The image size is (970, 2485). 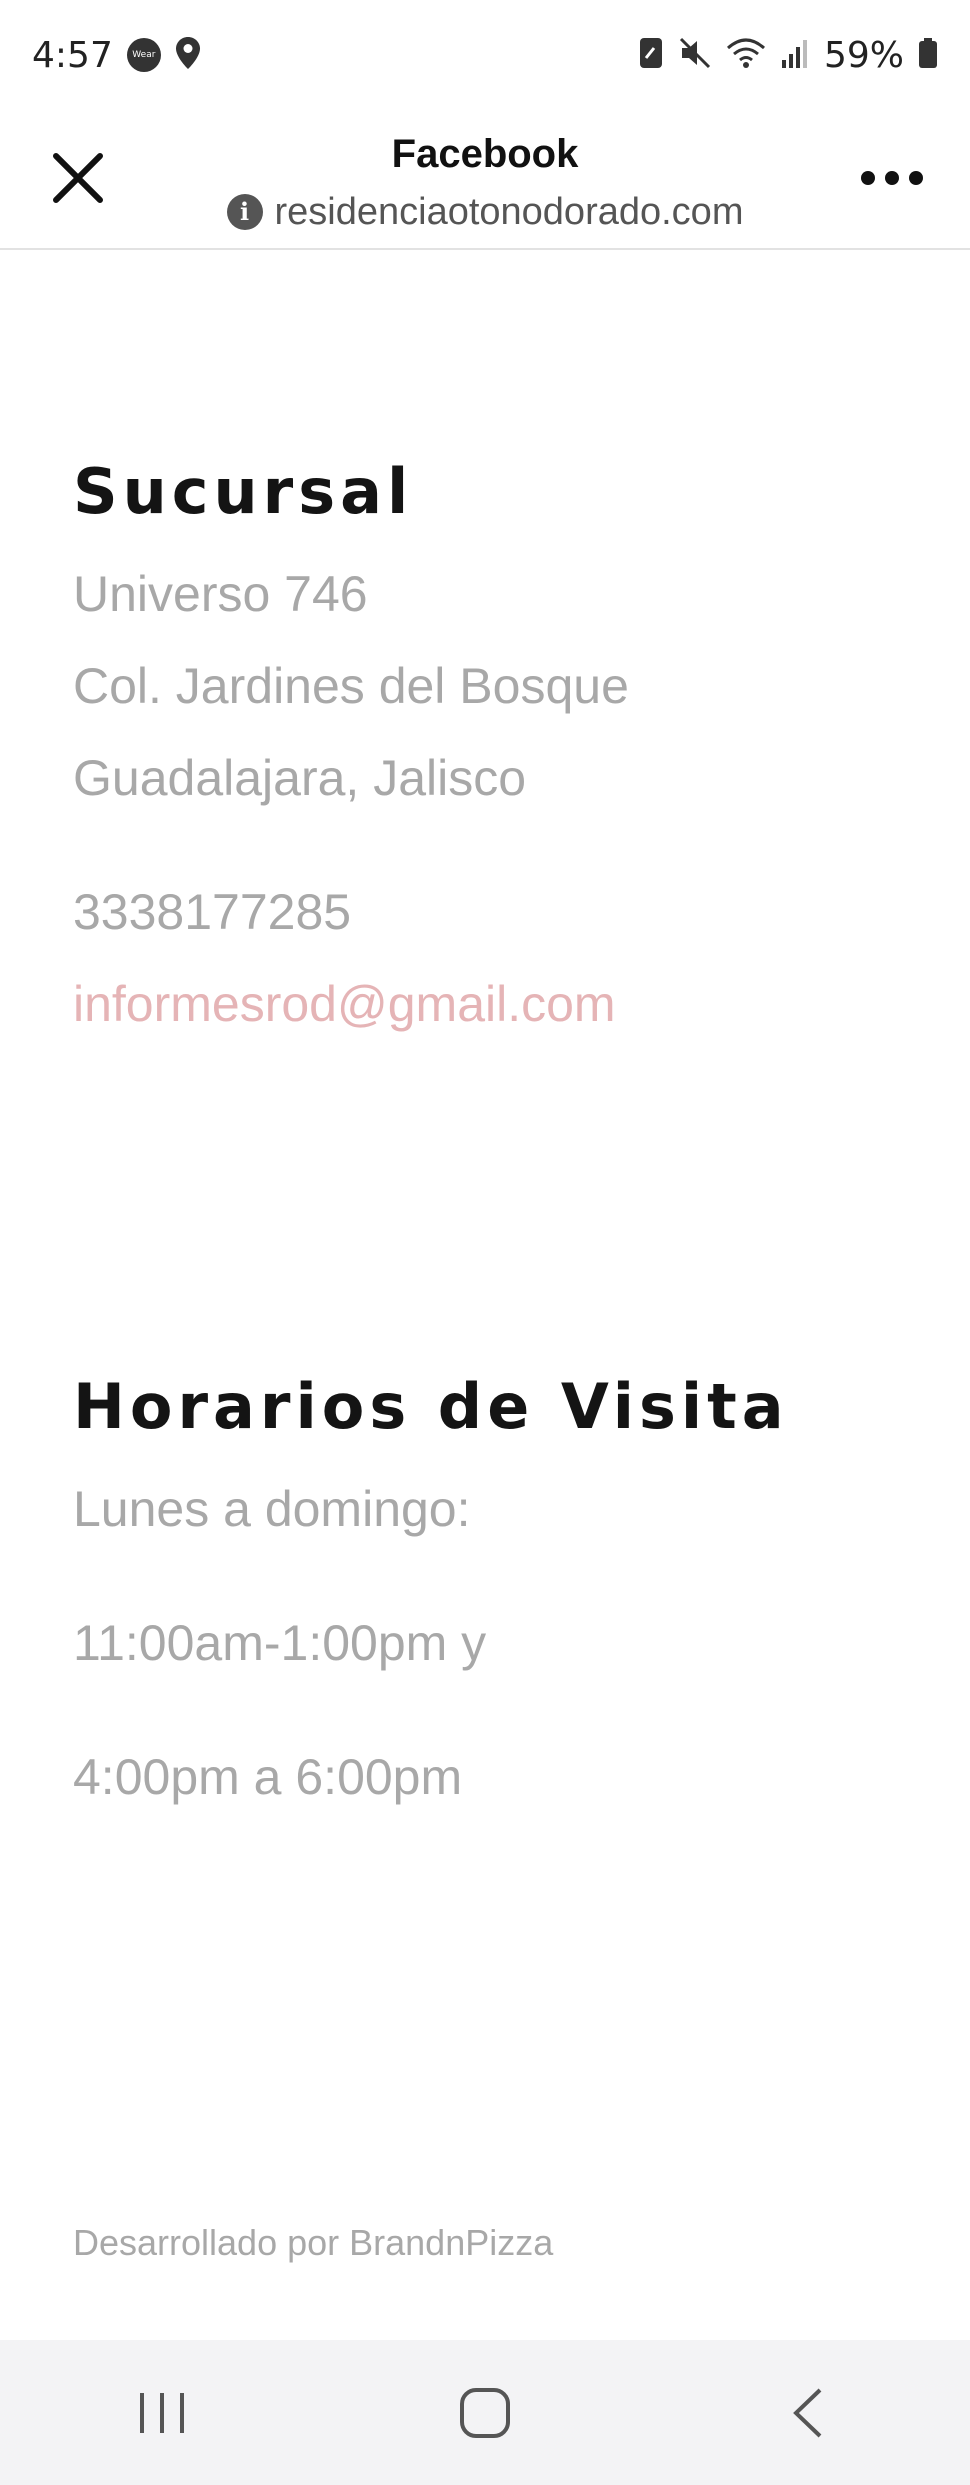 I want to click on footer-credit: Desarrollado por BrandnPizza, so click(x=313, y=2242).